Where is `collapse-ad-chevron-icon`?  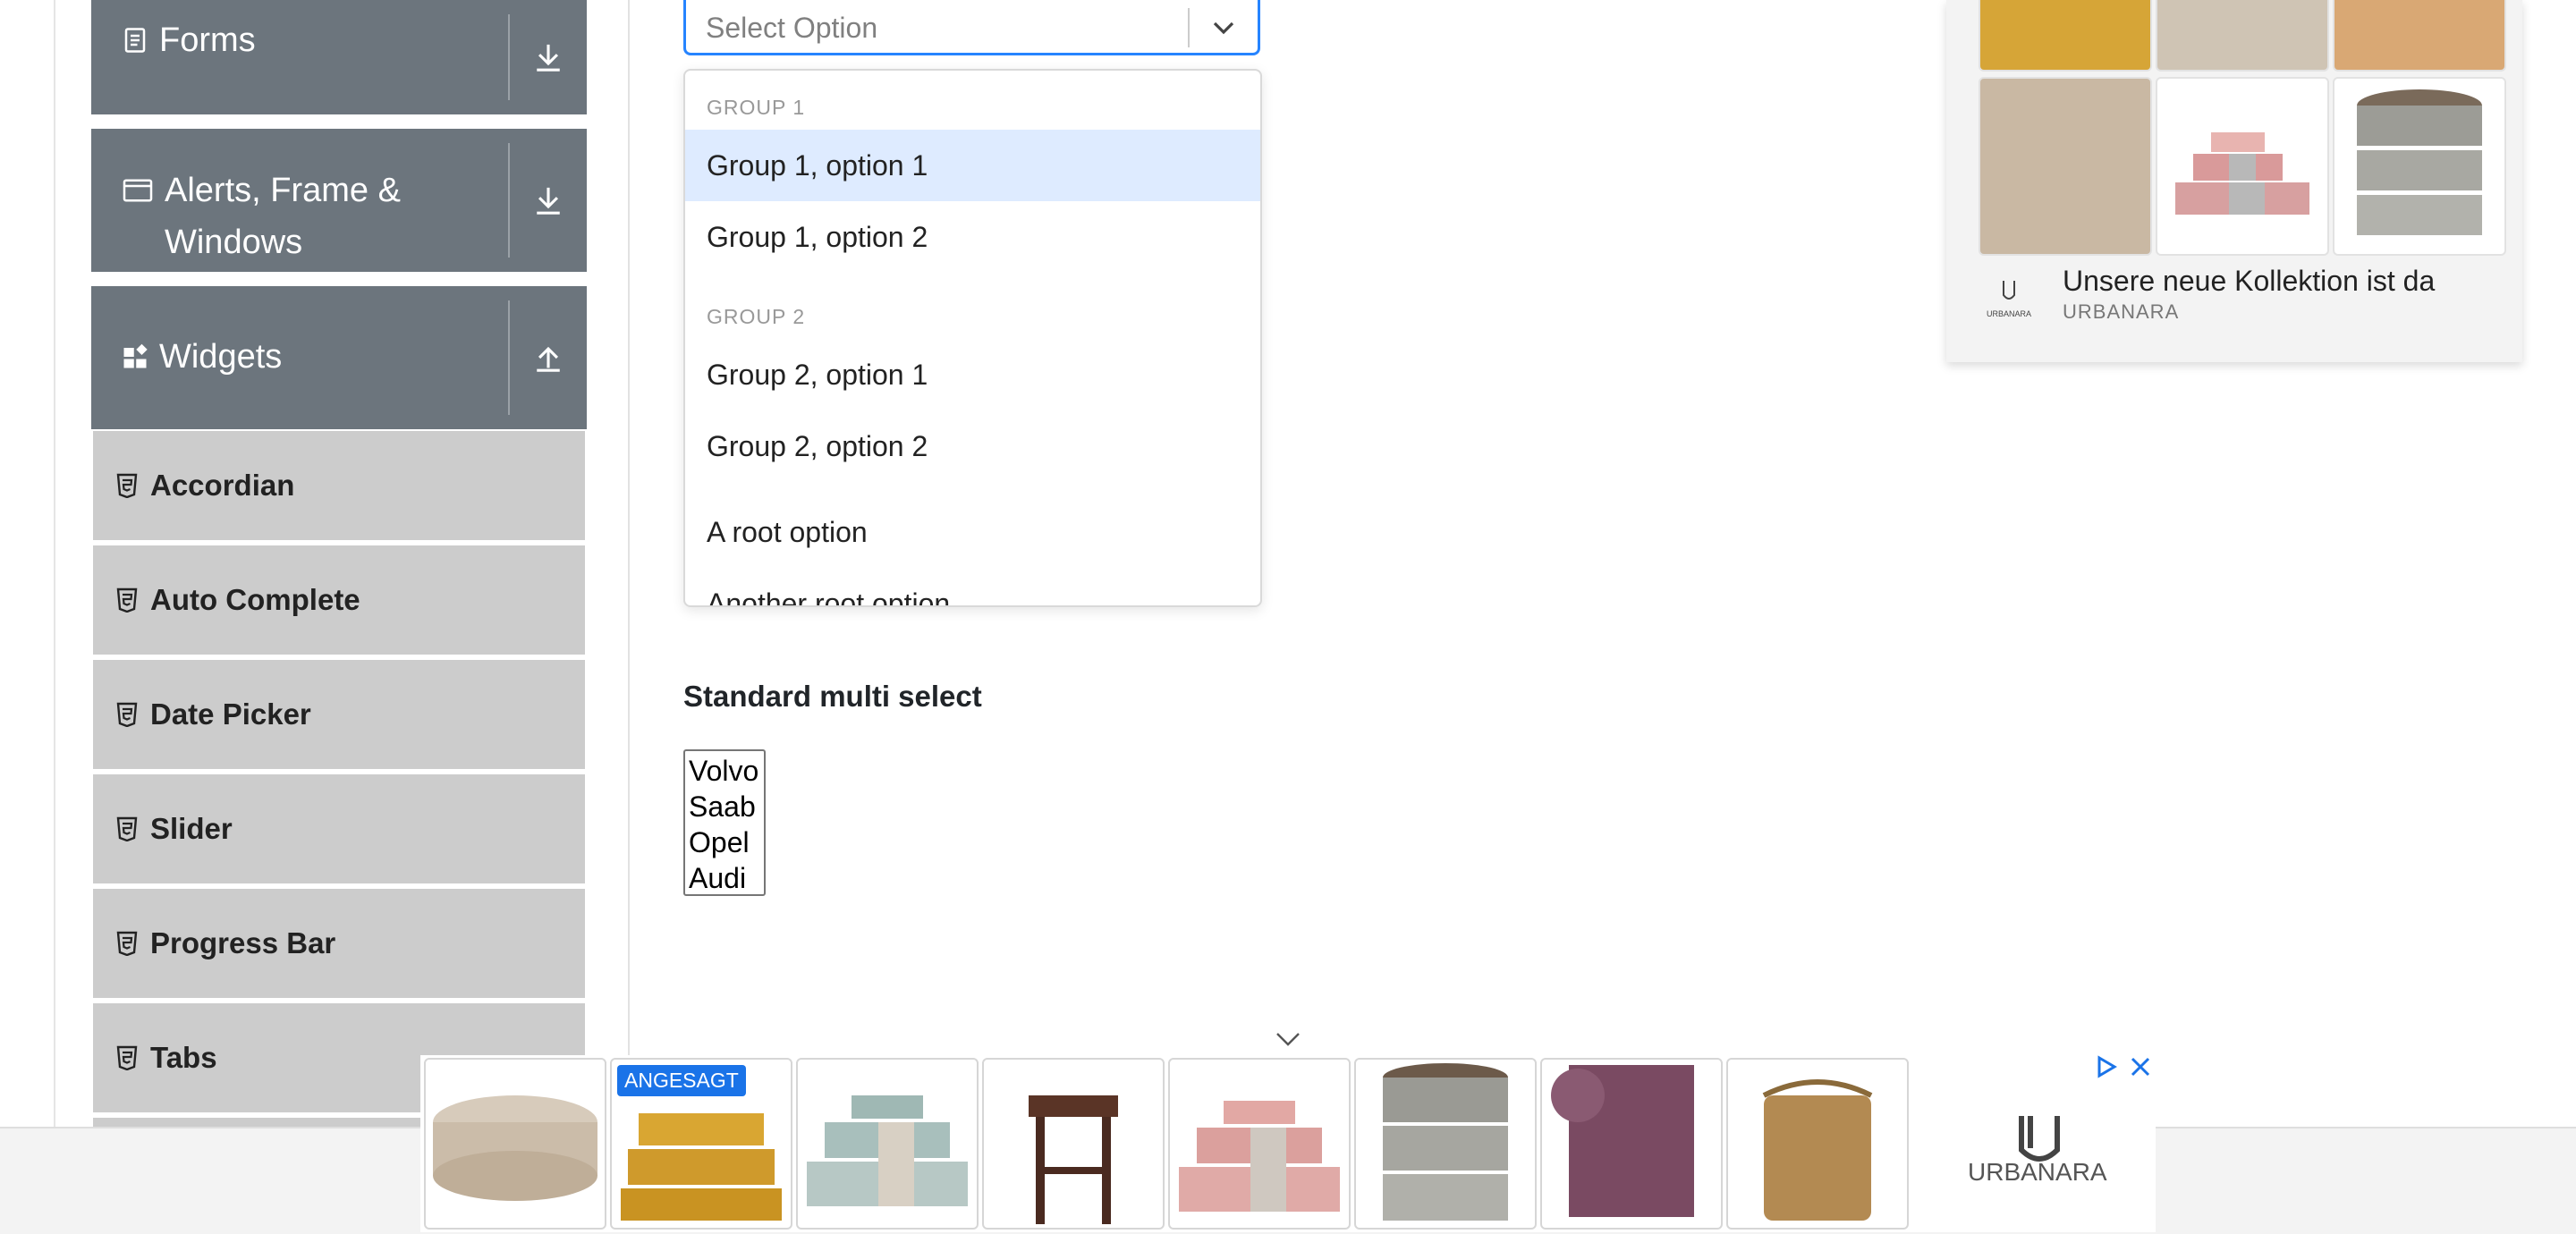 collapse-ad-chevron-icon is located at coordinates (1288, 1038).